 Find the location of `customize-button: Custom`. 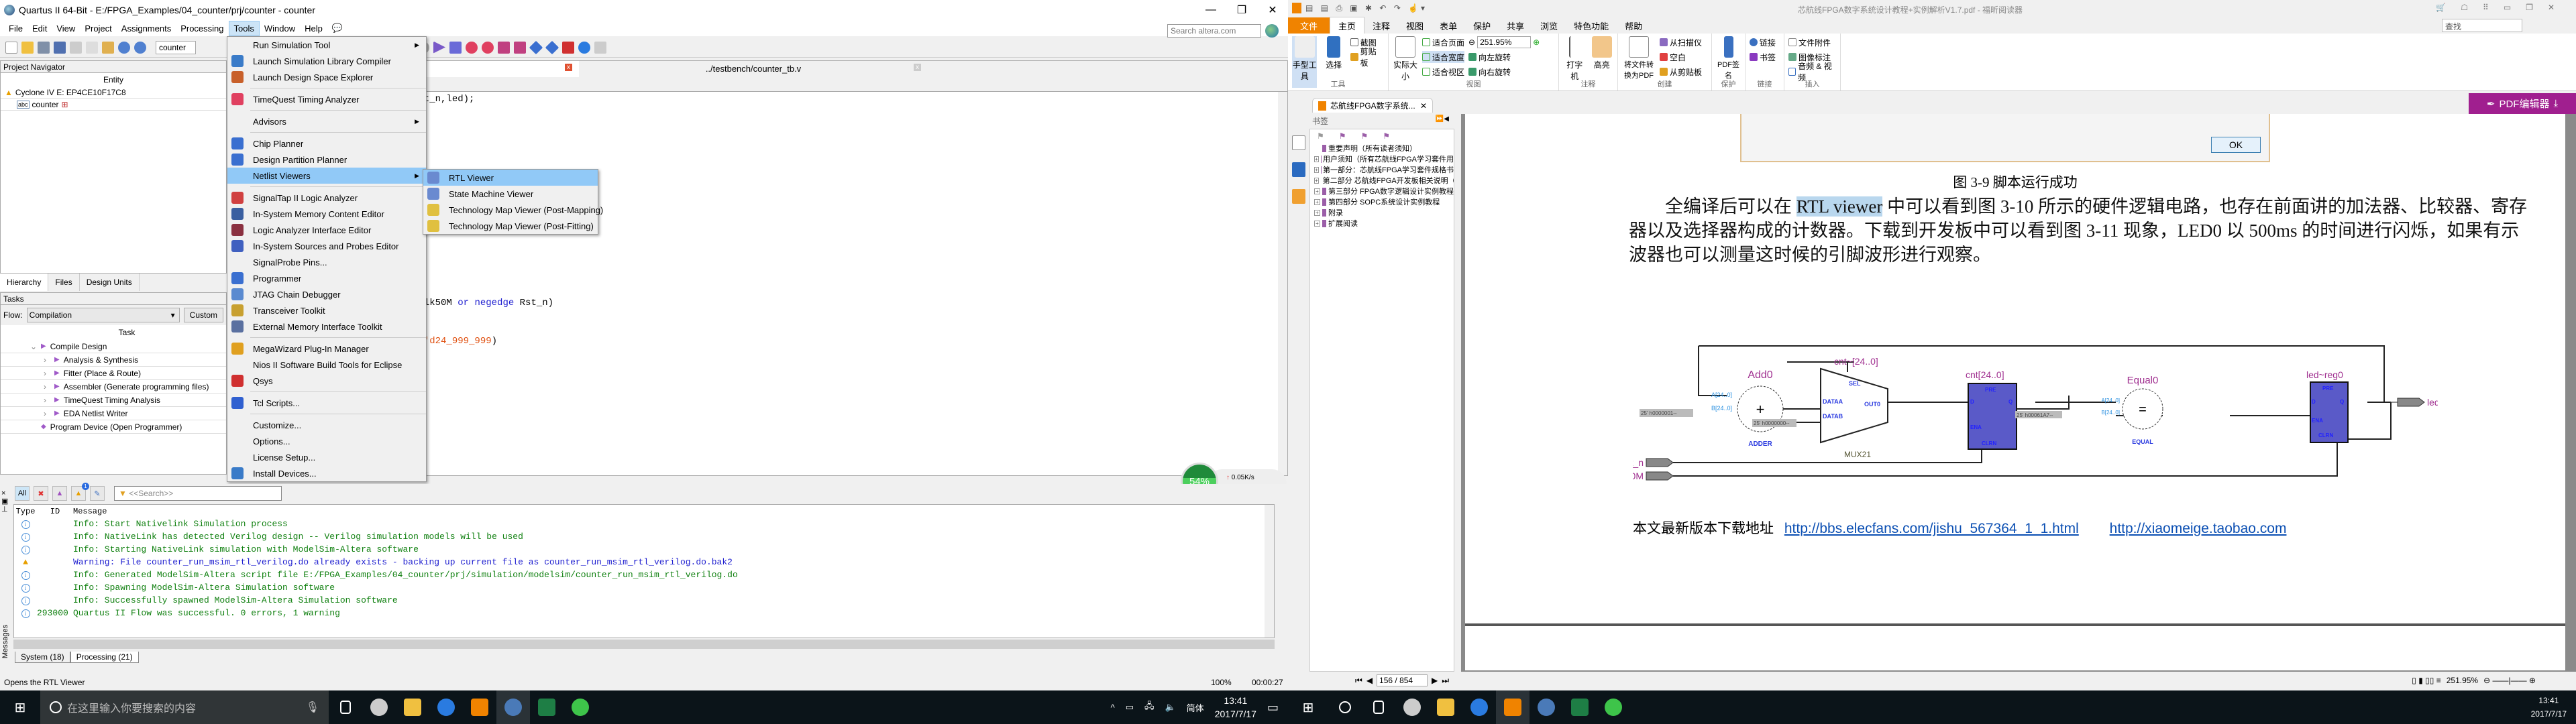

customize-button: Custom is located at coordinates (203, 315).